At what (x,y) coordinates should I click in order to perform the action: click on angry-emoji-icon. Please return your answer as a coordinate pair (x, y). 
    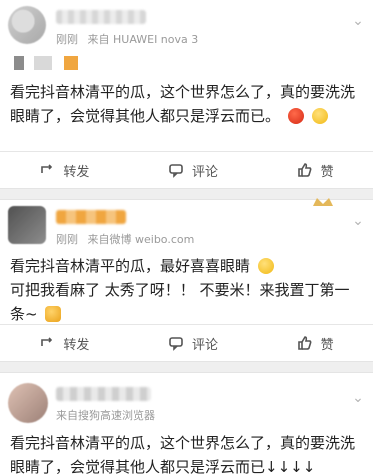
    Looking at the image, I should click on (295, 116).